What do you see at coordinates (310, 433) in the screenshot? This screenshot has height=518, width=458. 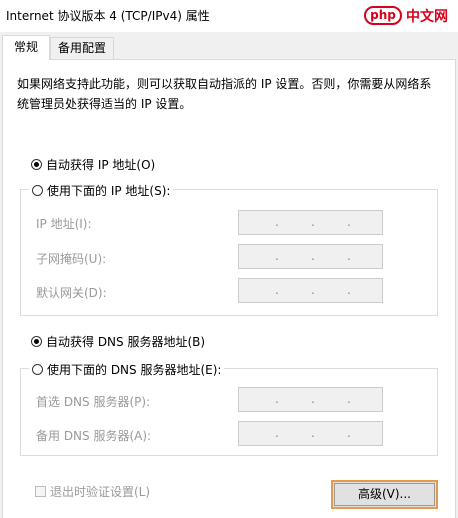 I see `alternate-dns-input: . . .` at bounding box center [310, 433].